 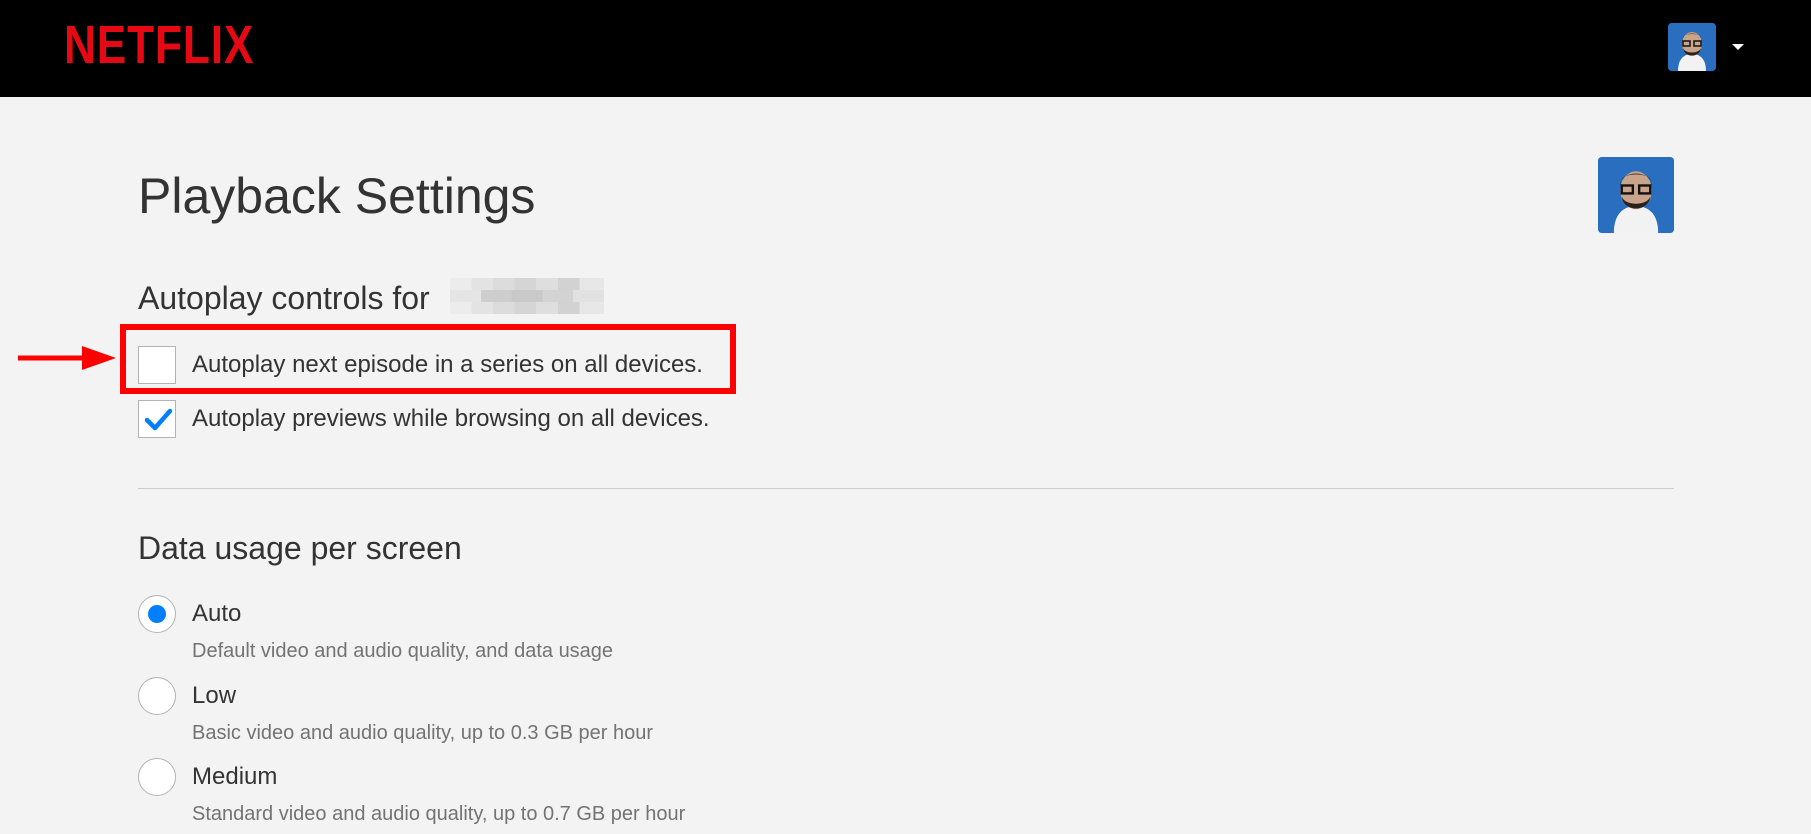 What do you see at coordinates (157, 614) in the screenshot?
I see `radio-auto` at bounding box center [157, 614].